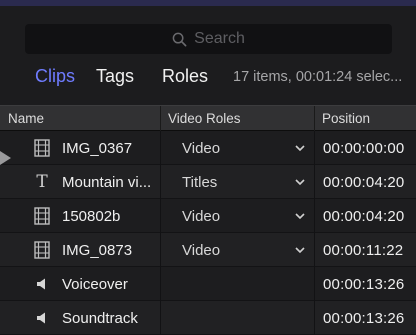 The width and height of the screenshot is (416, 335). I want to click on title-icon: T, so click(42, 182).